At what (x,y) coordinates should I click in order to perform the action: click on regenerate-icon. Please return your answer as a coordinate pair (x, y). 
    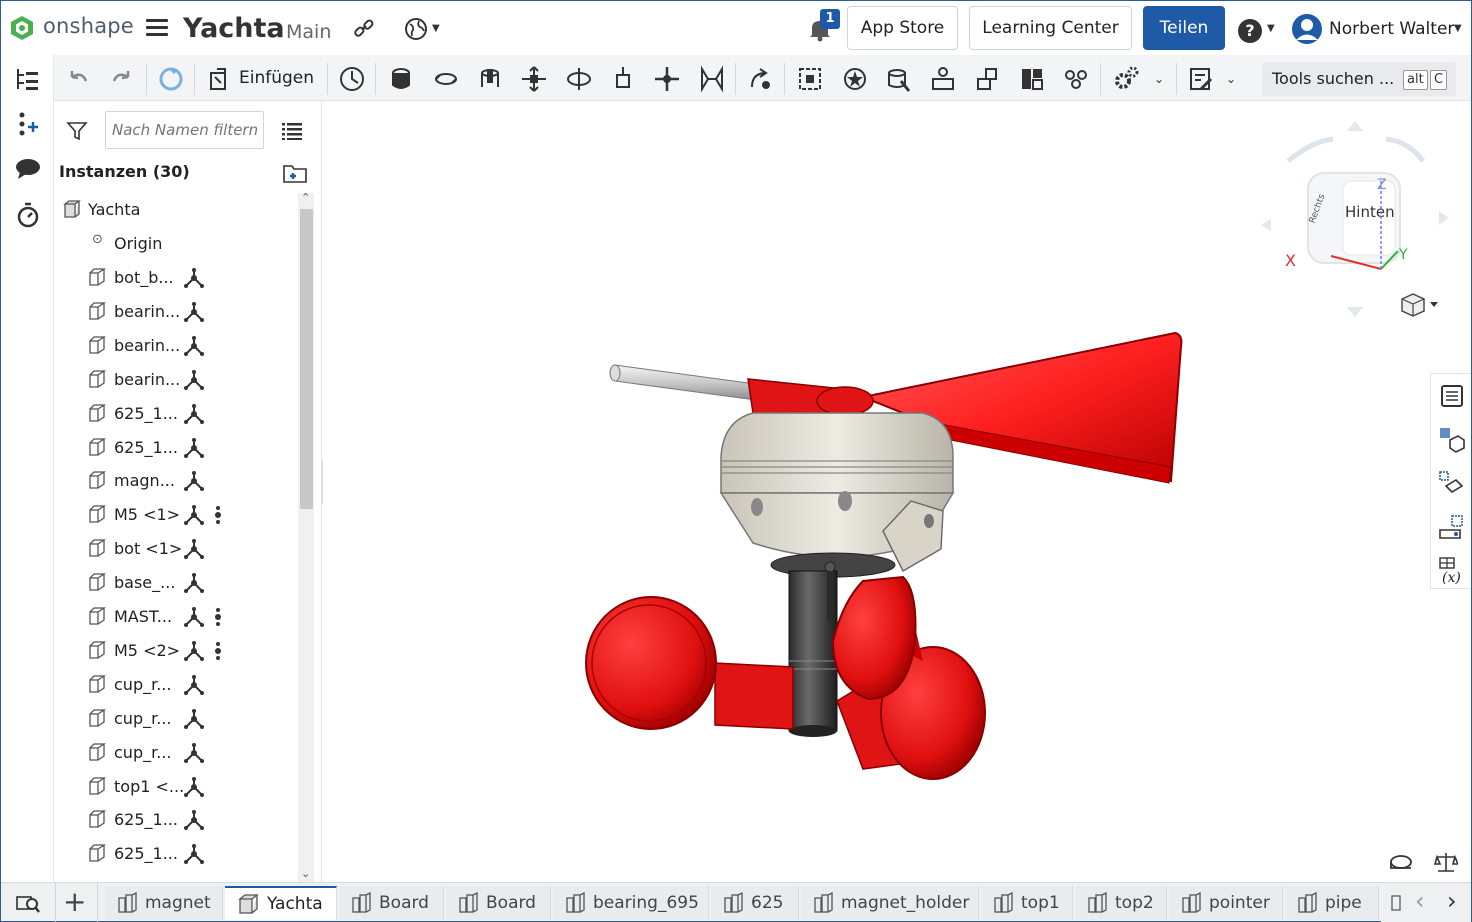
    Looking at the image, I should click on (171, 79).